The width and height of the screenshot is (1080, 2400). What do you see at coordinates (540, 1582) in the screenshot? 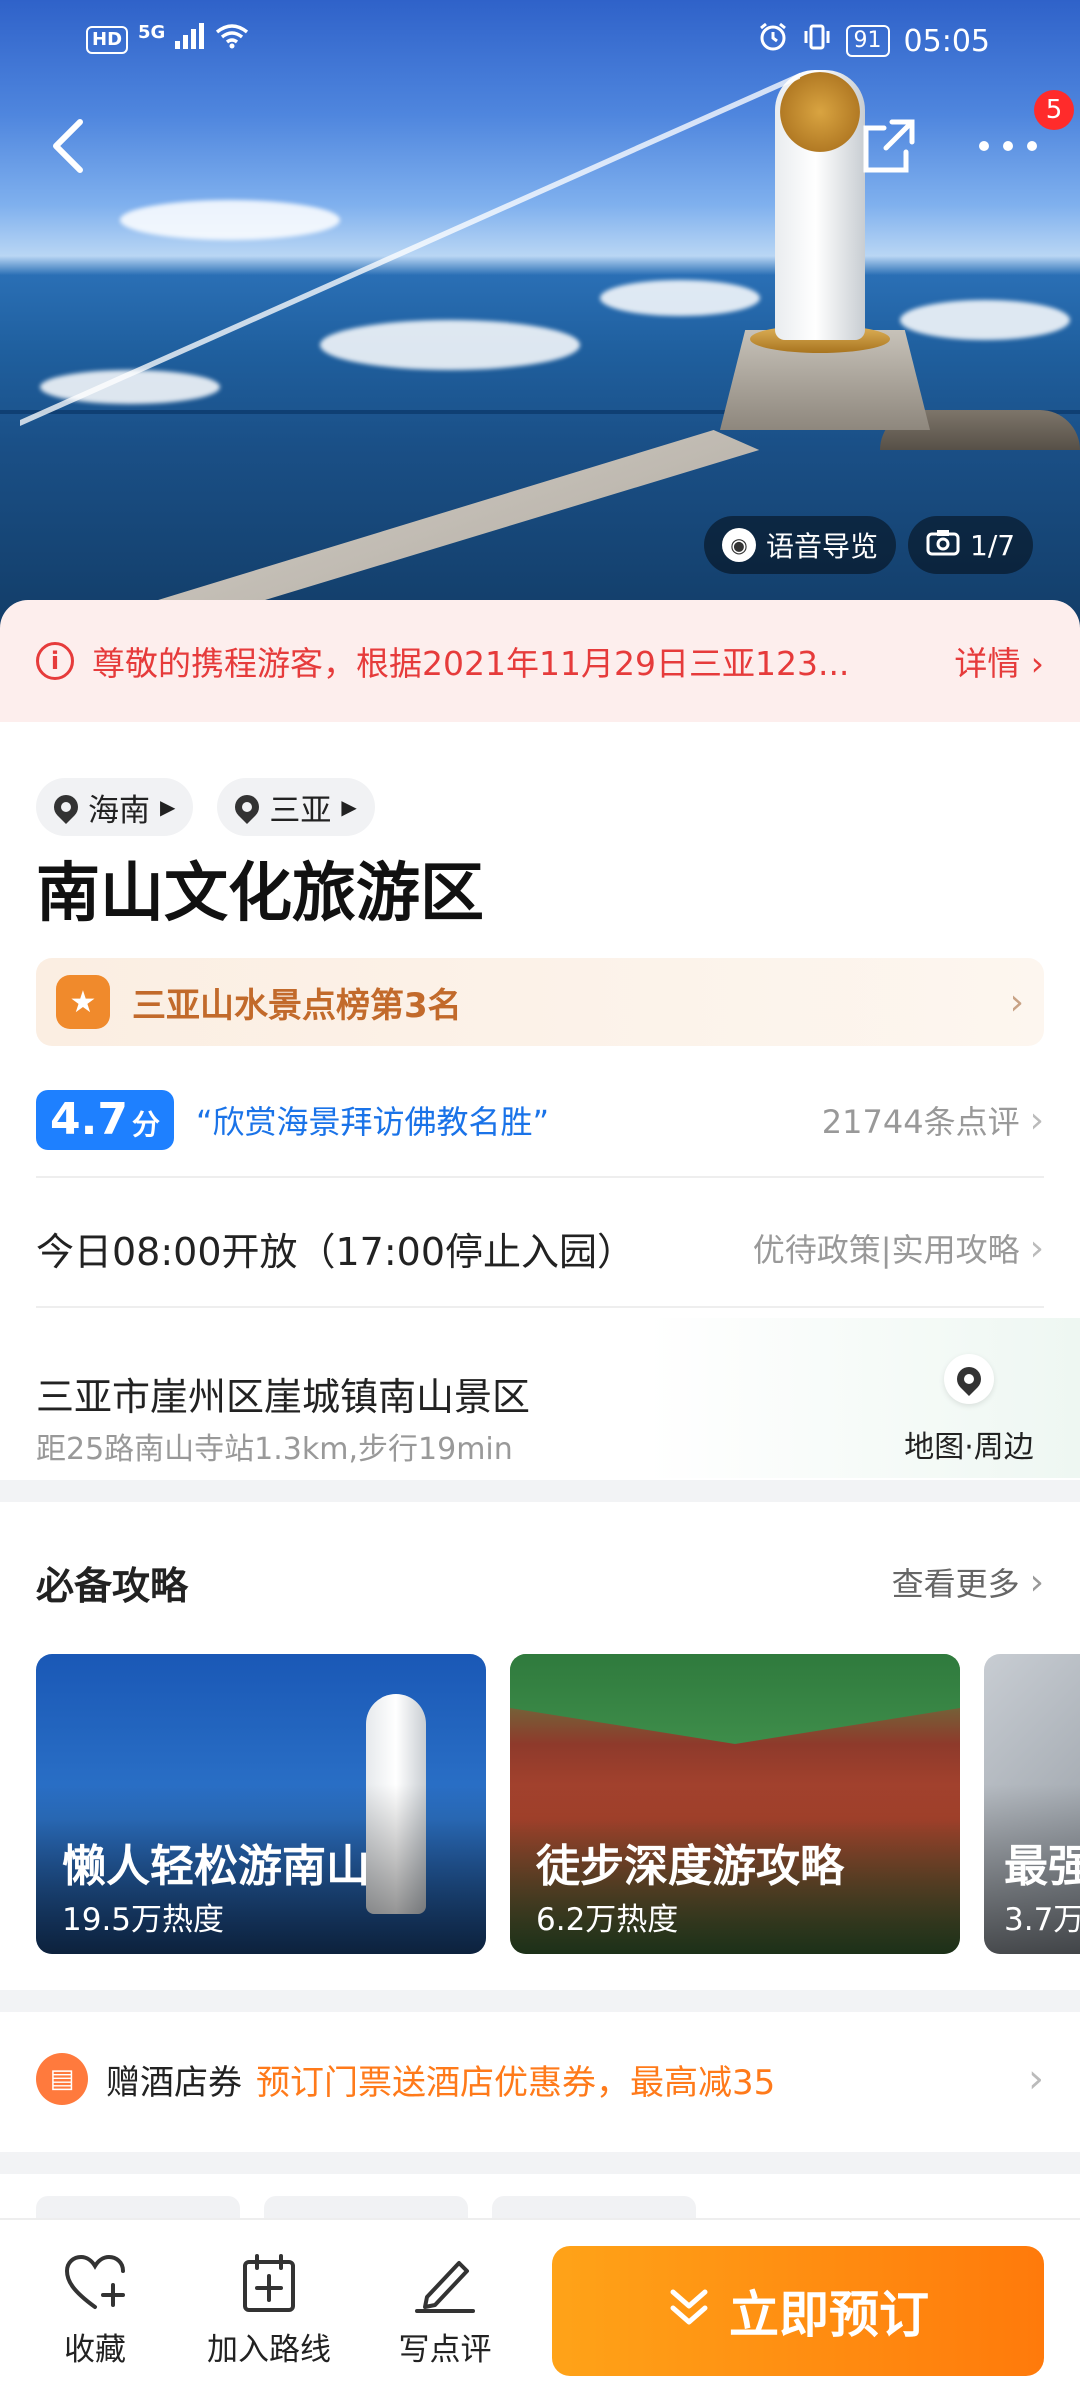
I see `guides-header: 必备攻略 查看更多 ›` at bounding box center [540, 1582].